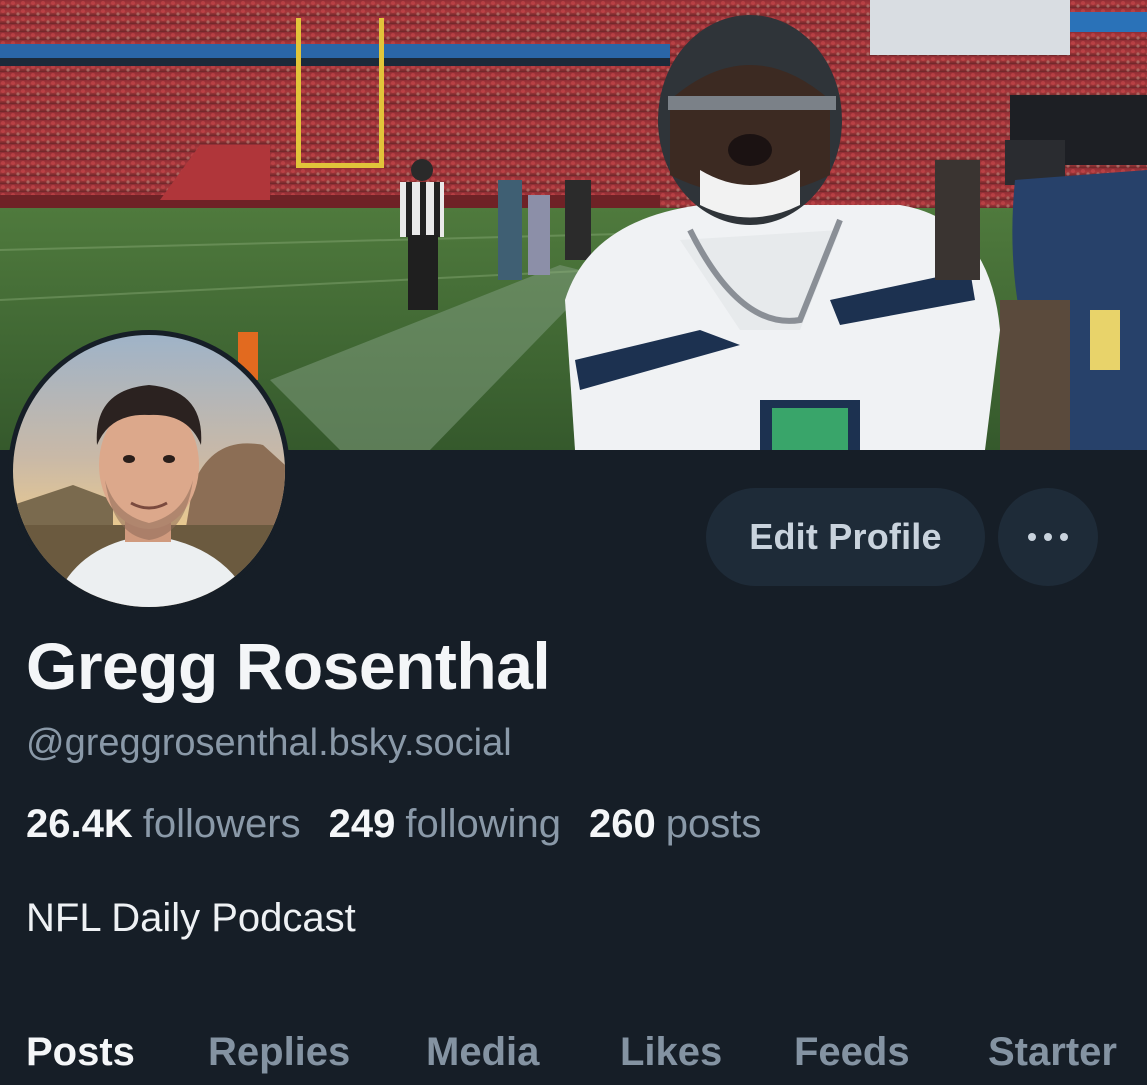 This screenshot has height=1085, width=1147. I want to click on edit-profile-button: Edit Profile, so click(845, 537).